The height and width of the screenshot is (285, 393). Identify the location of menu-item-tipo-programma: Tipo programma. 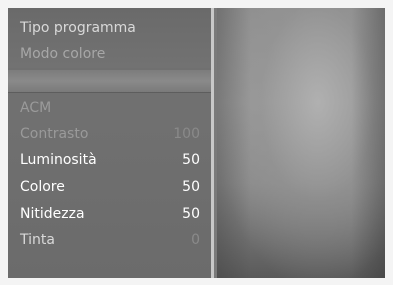
(110, 28).